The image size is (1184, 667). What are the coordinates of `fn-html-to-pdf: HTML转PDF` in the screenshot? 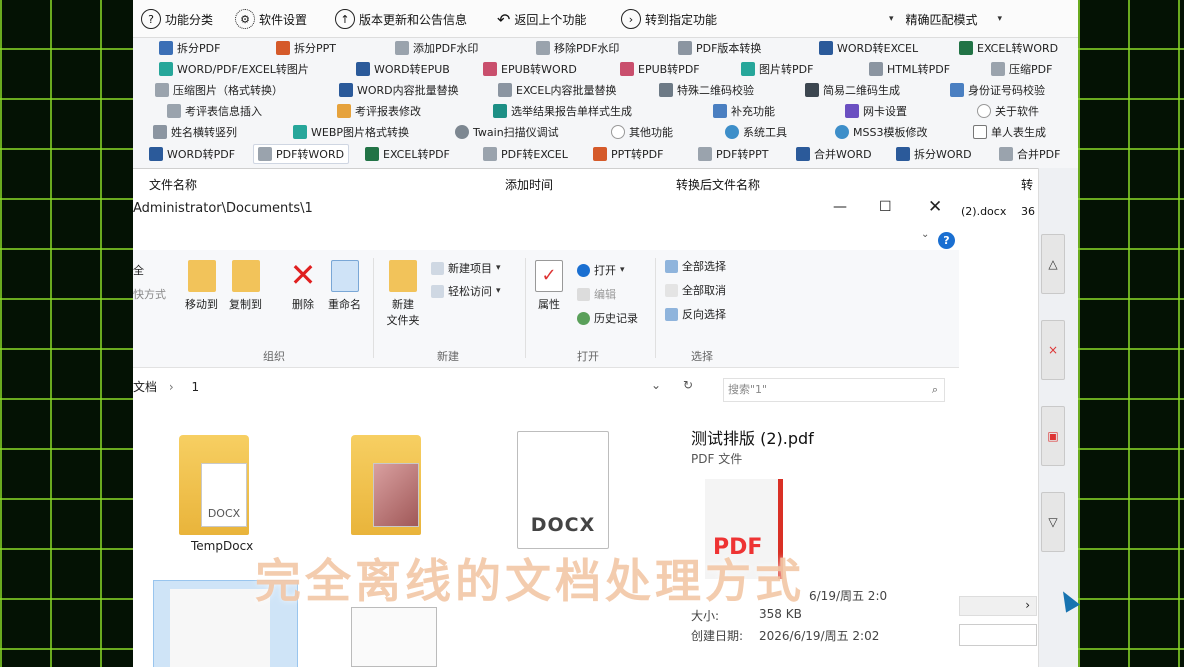 It's located at (909, 69).